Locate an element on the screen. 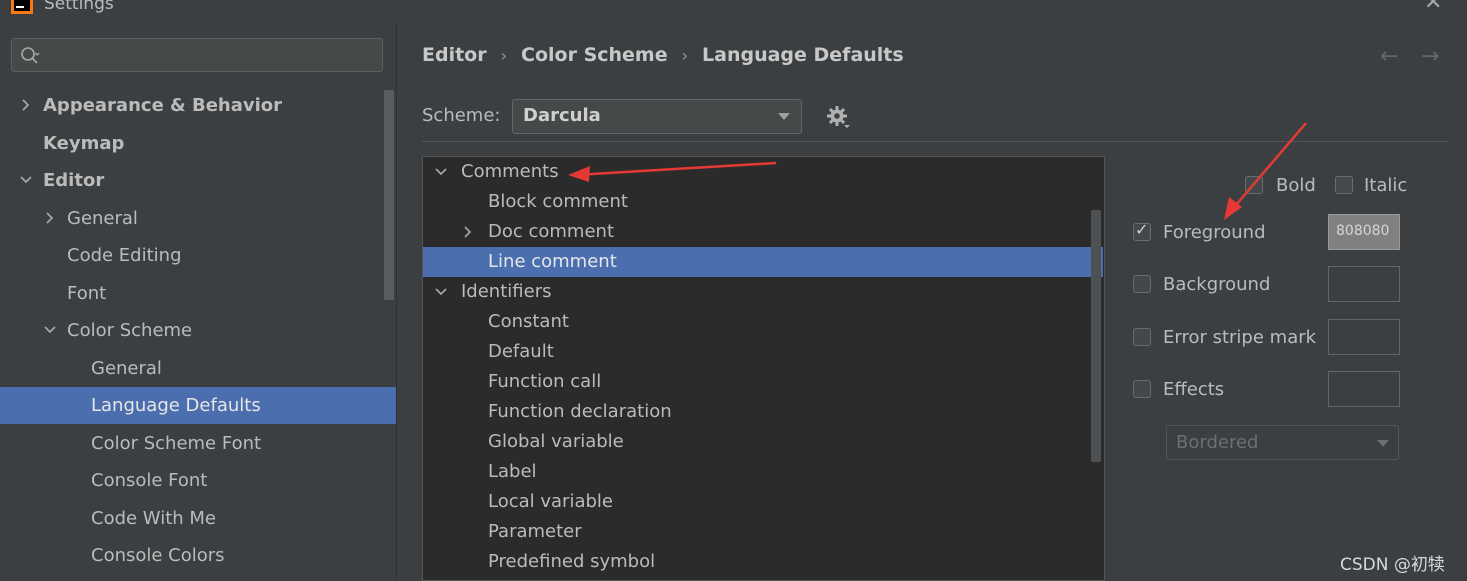  tree-row-global-variable: Global variable is located at coordinates (763, 442).